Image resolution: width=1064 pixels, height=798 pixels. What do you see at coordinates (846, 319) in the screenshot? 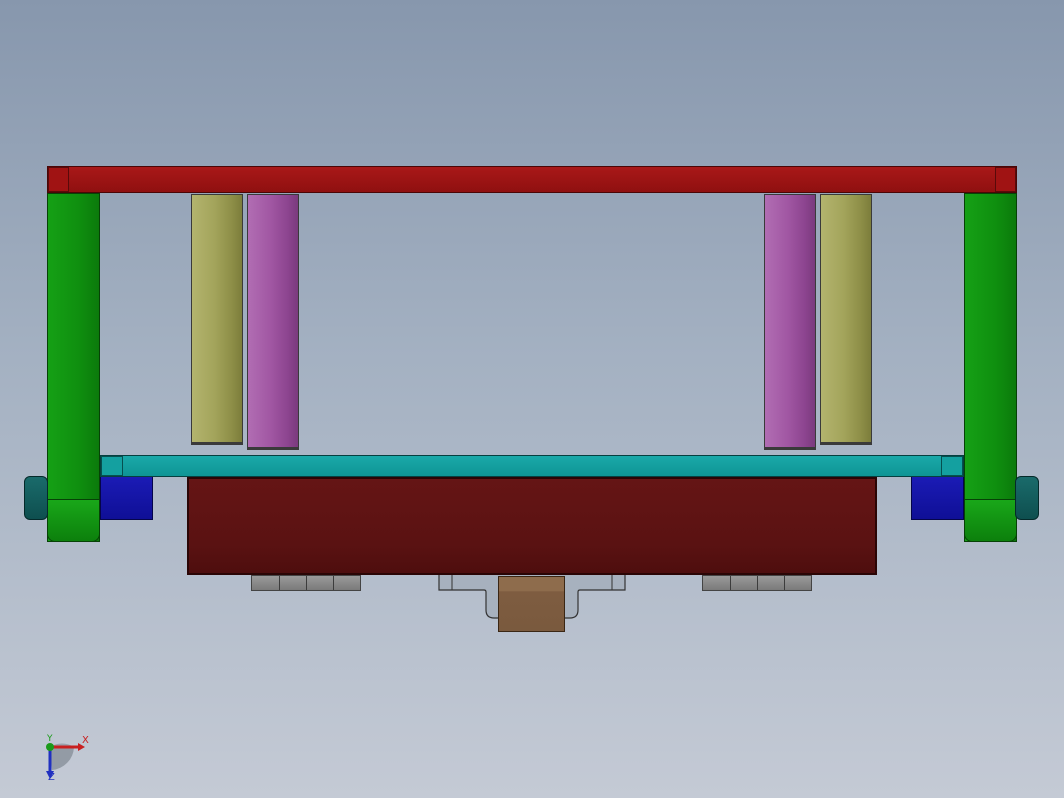
I see `roller-olive-right` at bounding box center [846, 319].